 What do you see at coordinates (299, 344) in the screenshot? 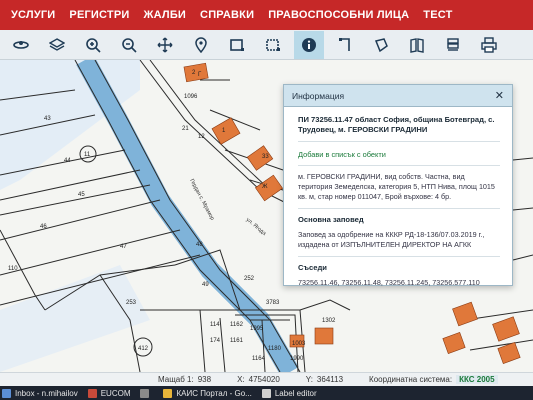
I see `parcel-label: 1003` at bounding box center [299, 344].